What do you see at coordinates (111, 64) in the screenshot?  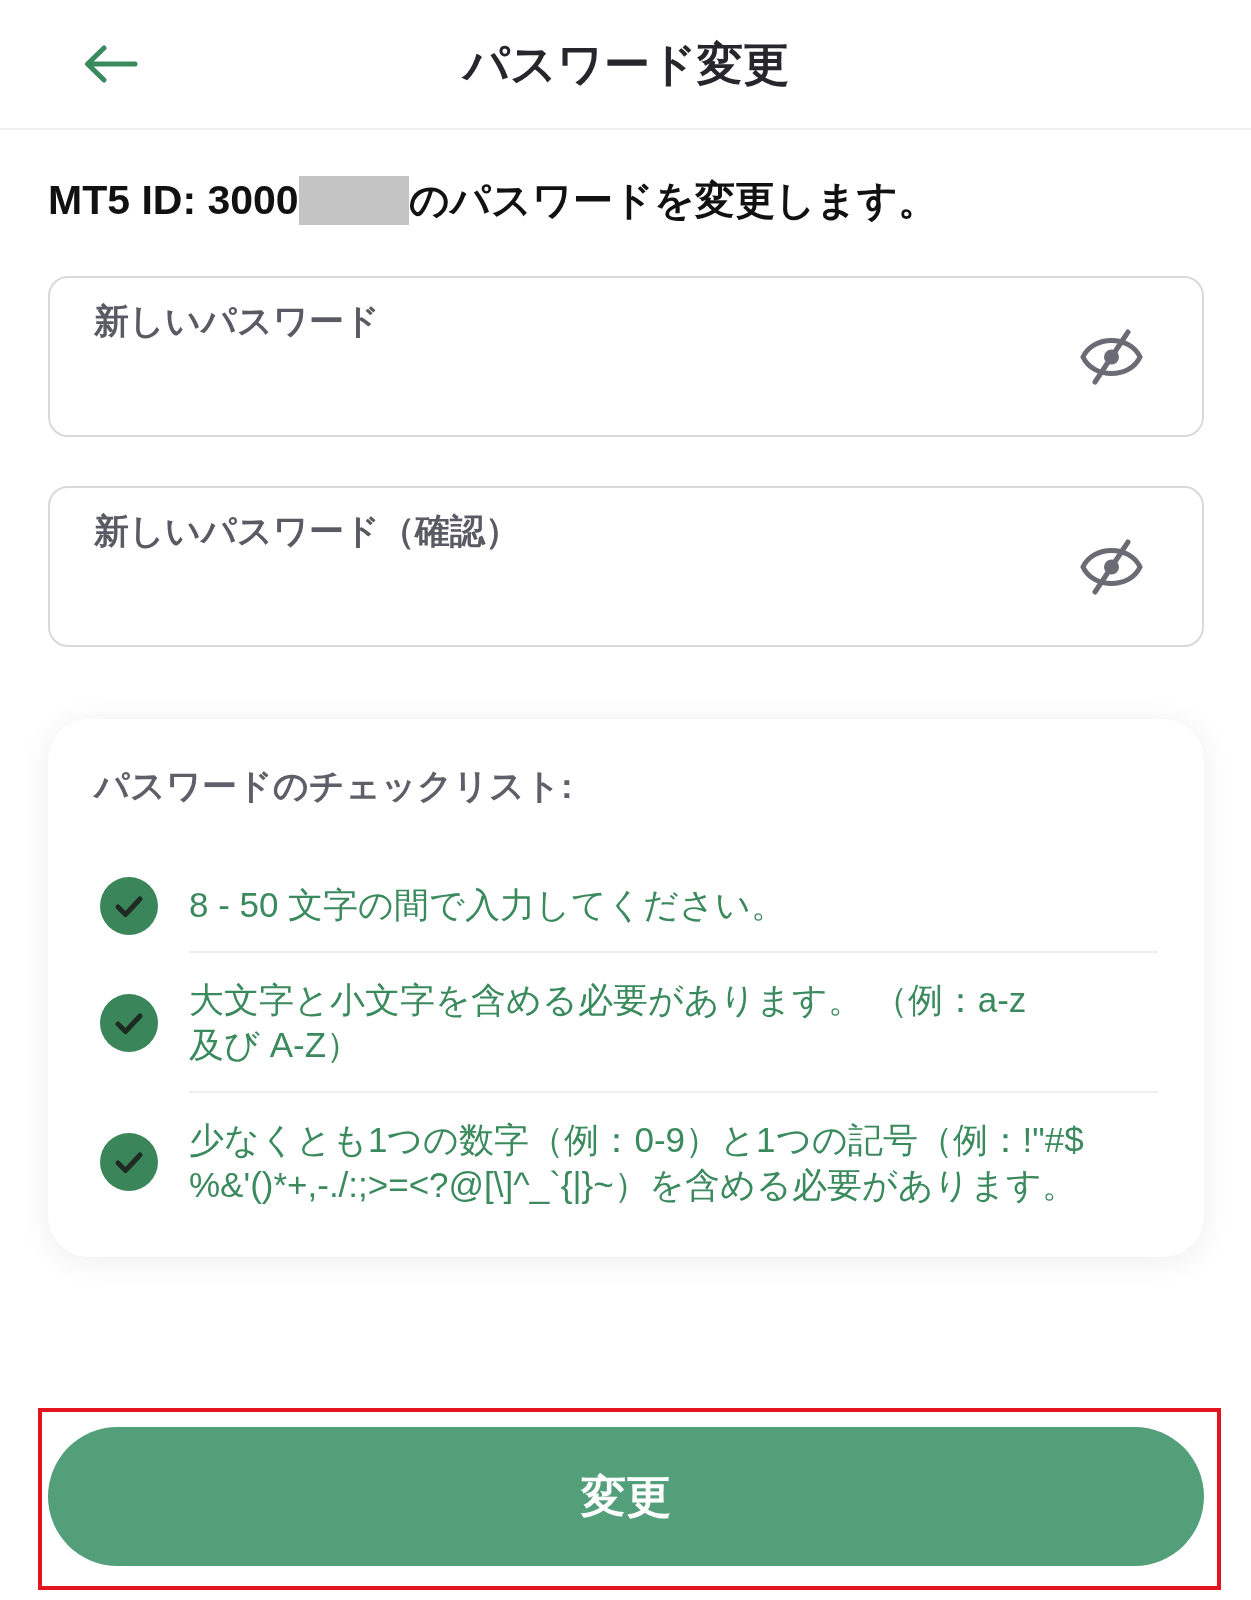 I see `back-arrow-icon` at bounding box center [111, 64].